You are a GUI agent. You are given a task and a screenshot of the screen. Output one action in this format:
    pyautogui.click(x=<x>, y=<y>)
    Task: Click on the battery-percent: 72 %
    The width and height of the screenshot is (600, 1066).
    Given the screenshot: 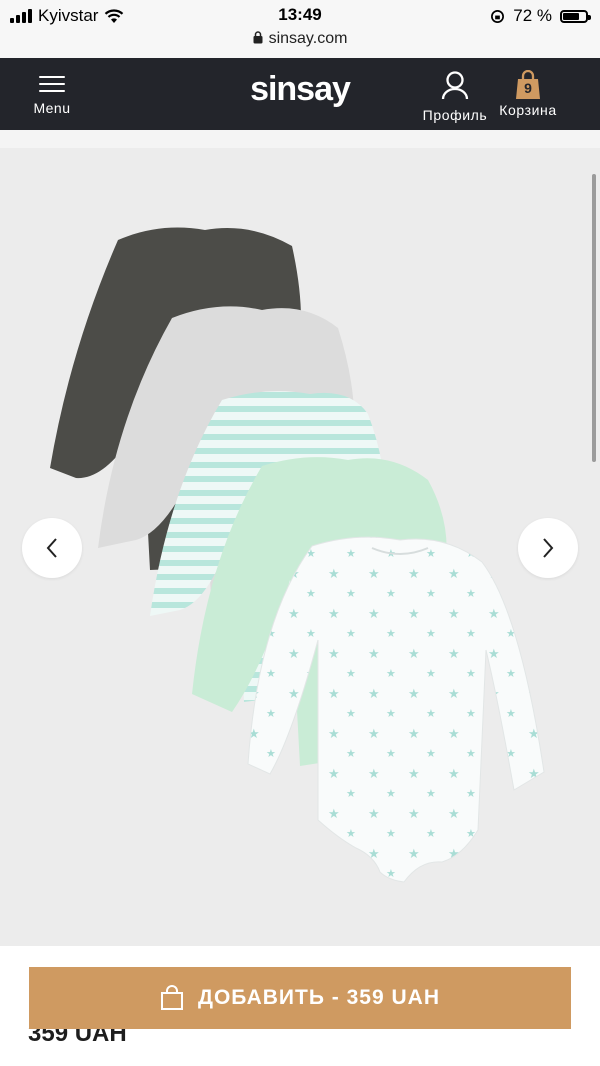 What is the action you would take?
    pyautogui.click(x=532, y=15)
    